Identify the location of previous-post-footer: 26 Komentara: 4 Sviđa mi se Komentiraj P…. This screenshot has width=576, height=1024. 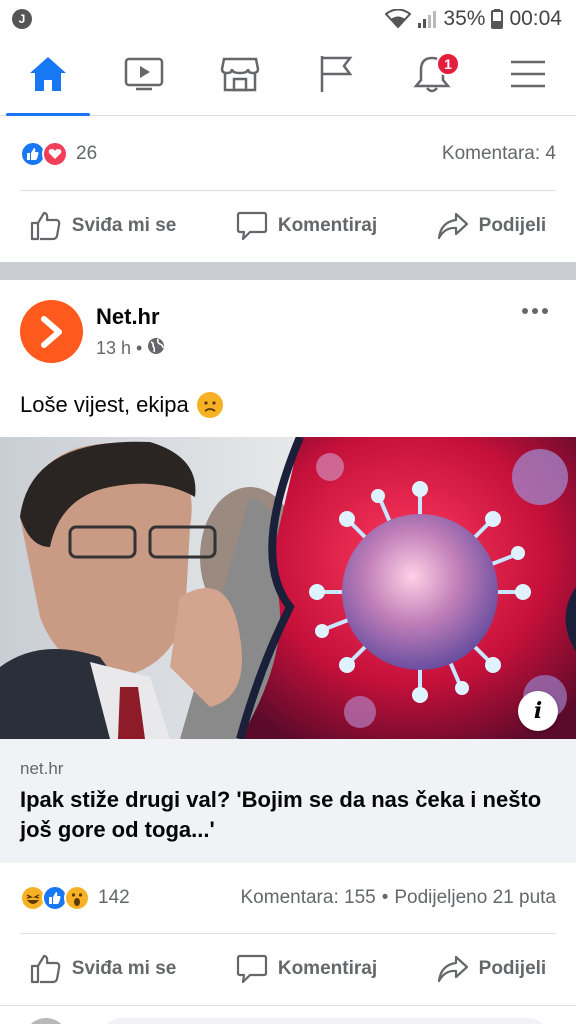
(288, 189).